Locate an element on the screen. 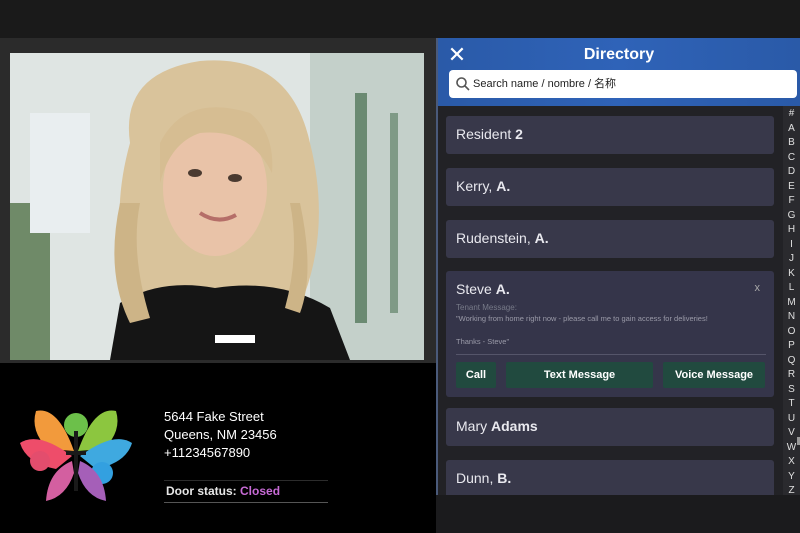 This screenshot has height=533, width=800. search-icon is located at coordinates (463, 84).